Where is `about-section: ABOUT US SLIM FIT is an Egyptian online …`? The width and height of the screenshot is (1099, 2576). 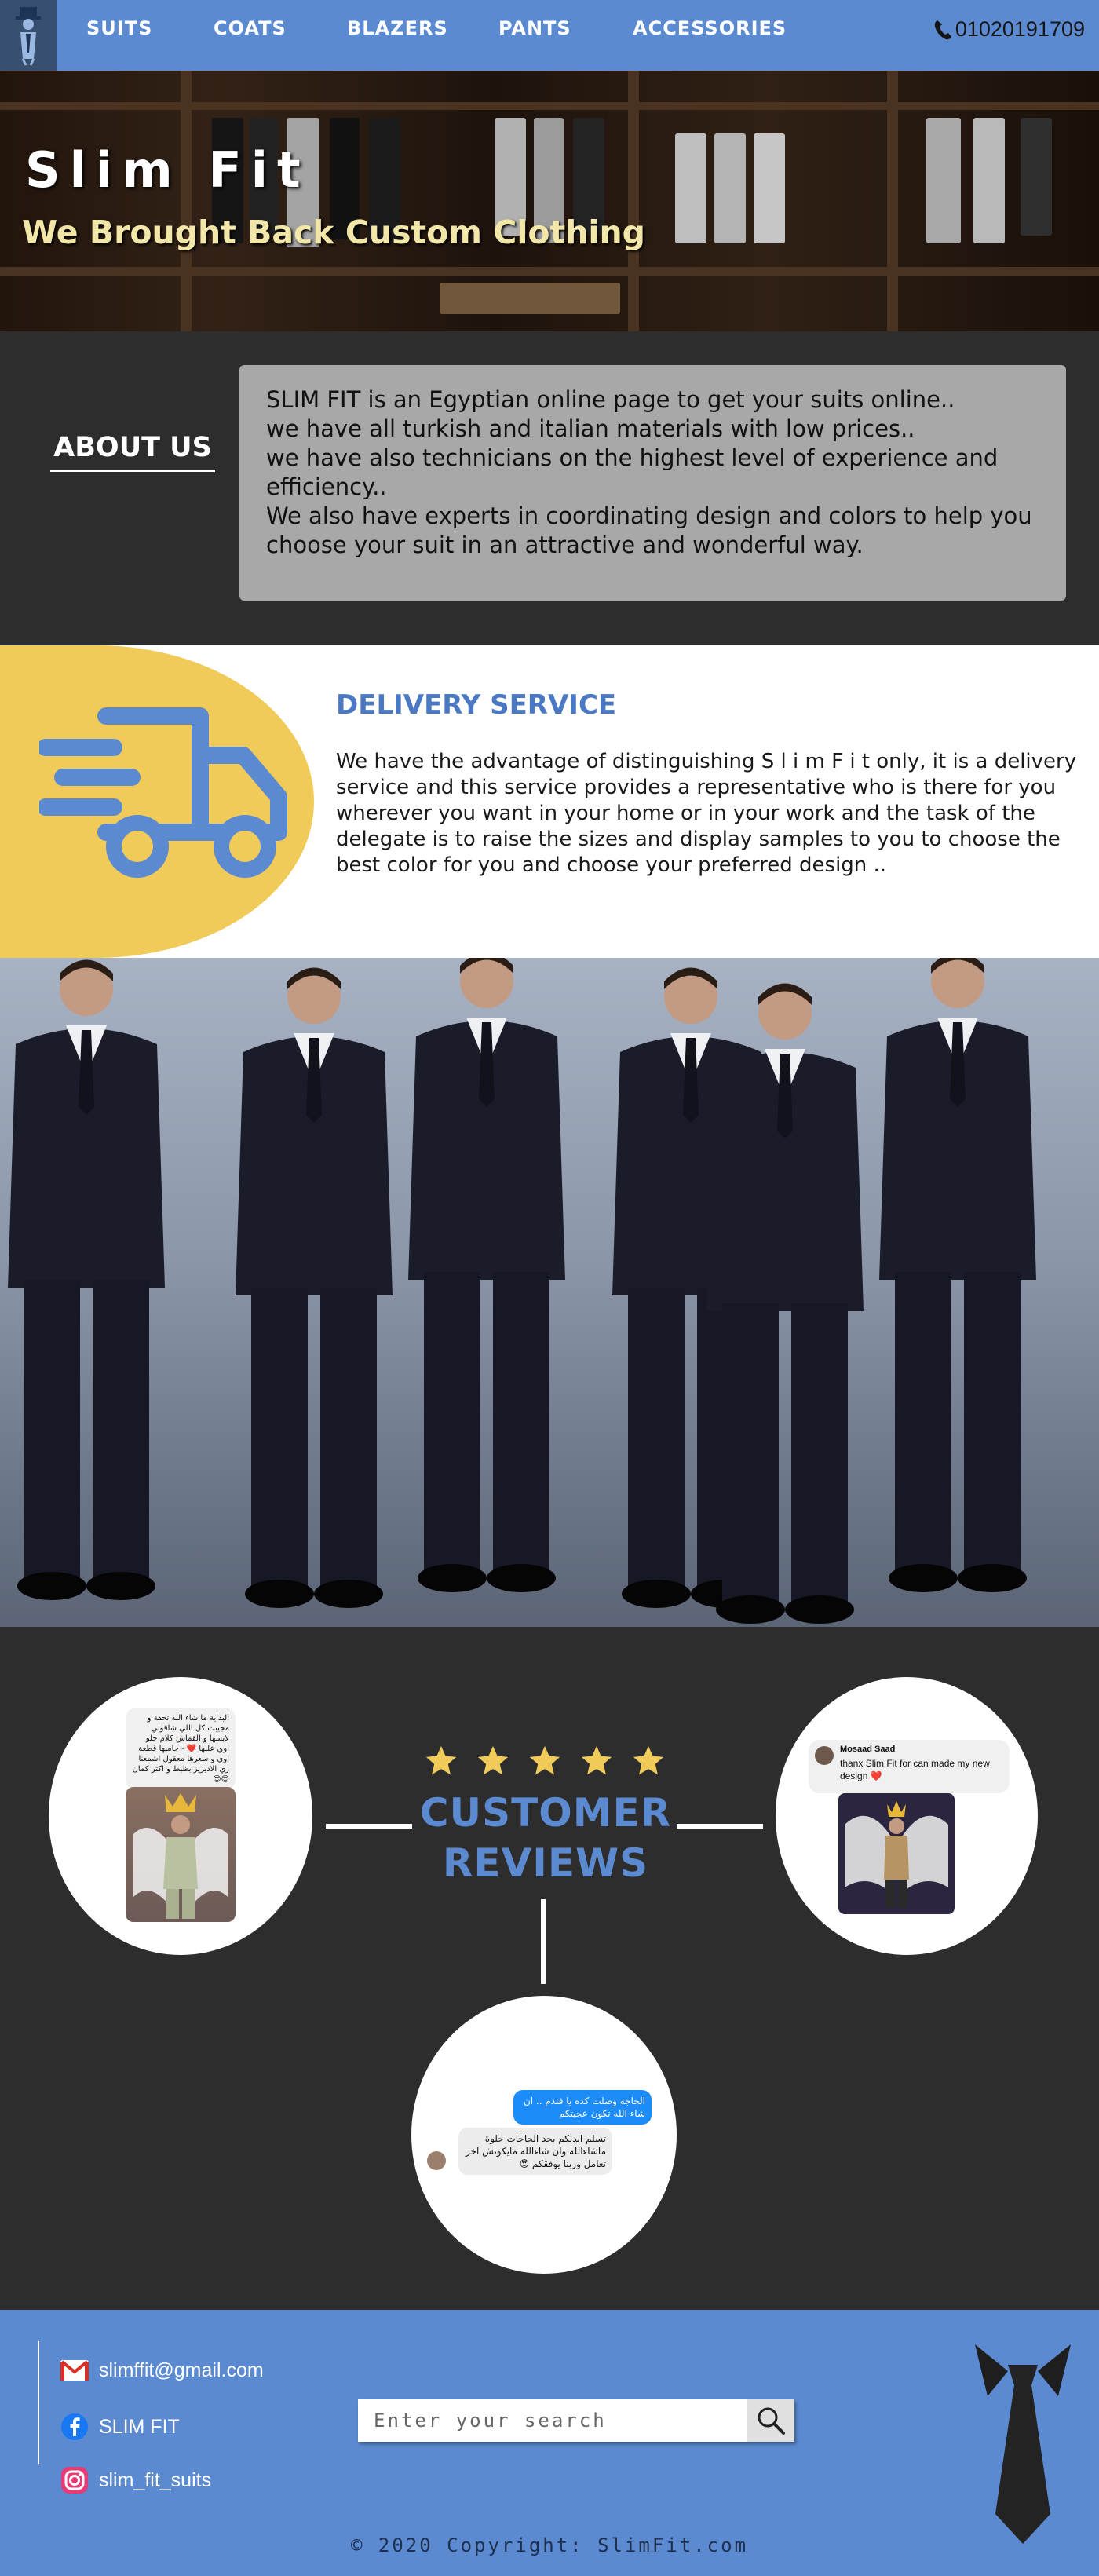
about-section: ABOUT US SLIM FIT is an Egyptian online … is located at coordinates (549, 488).